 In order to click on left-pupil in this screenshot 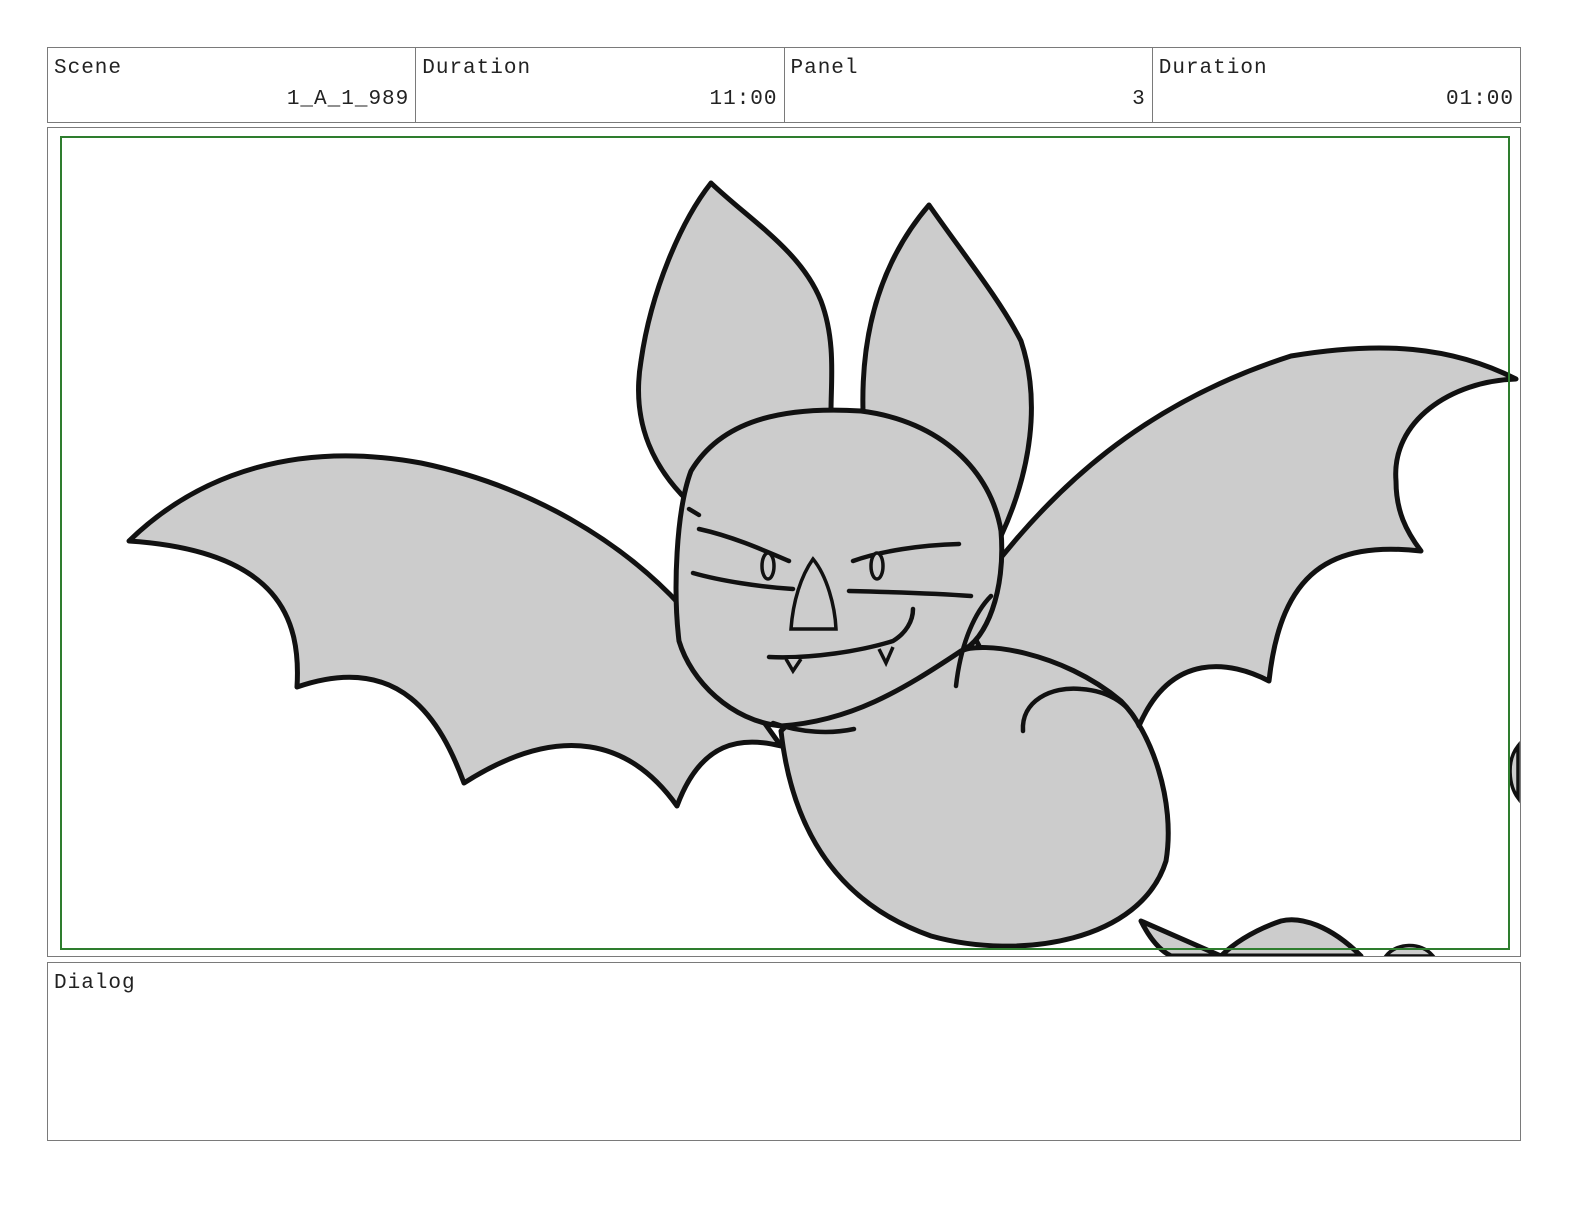, I will do `click(768, 566)`.